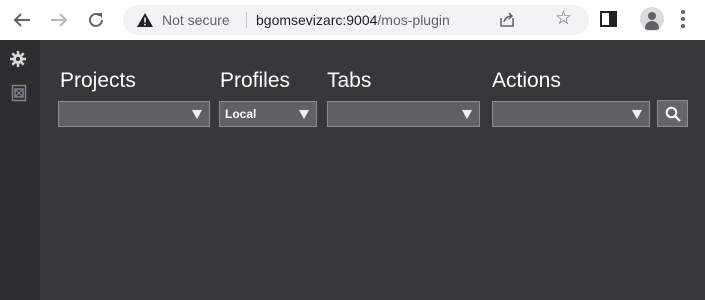 The image size is (705, 300). I want to click on profiles-select-value: Local, so click(241, 114).